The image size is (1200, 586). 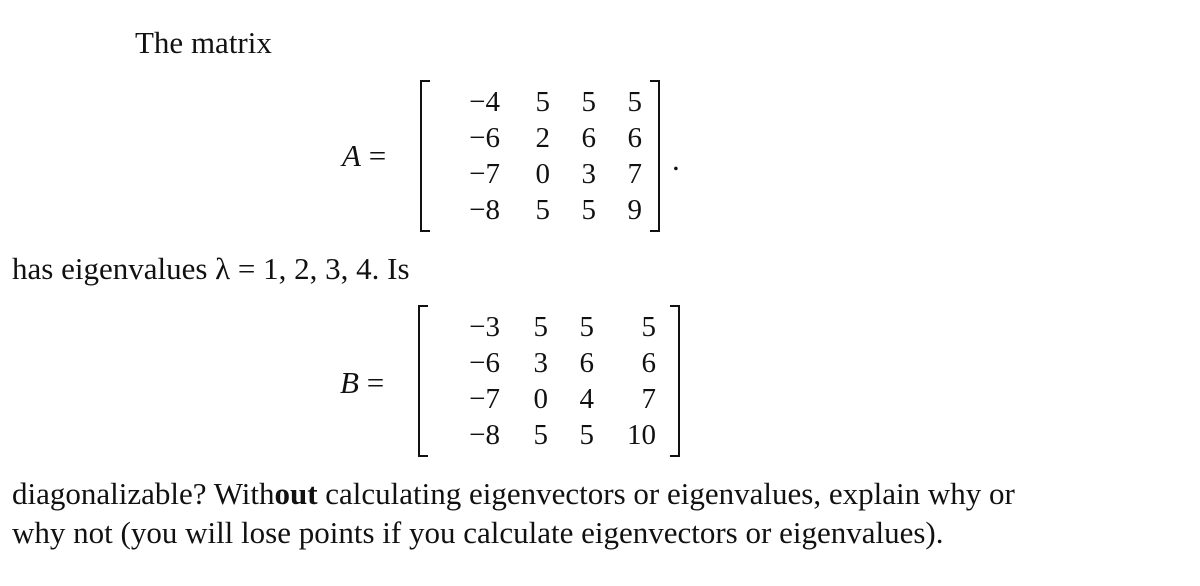 I want to click on matrix-a-cell-r1c3: 5, so click(x=589, y=102).